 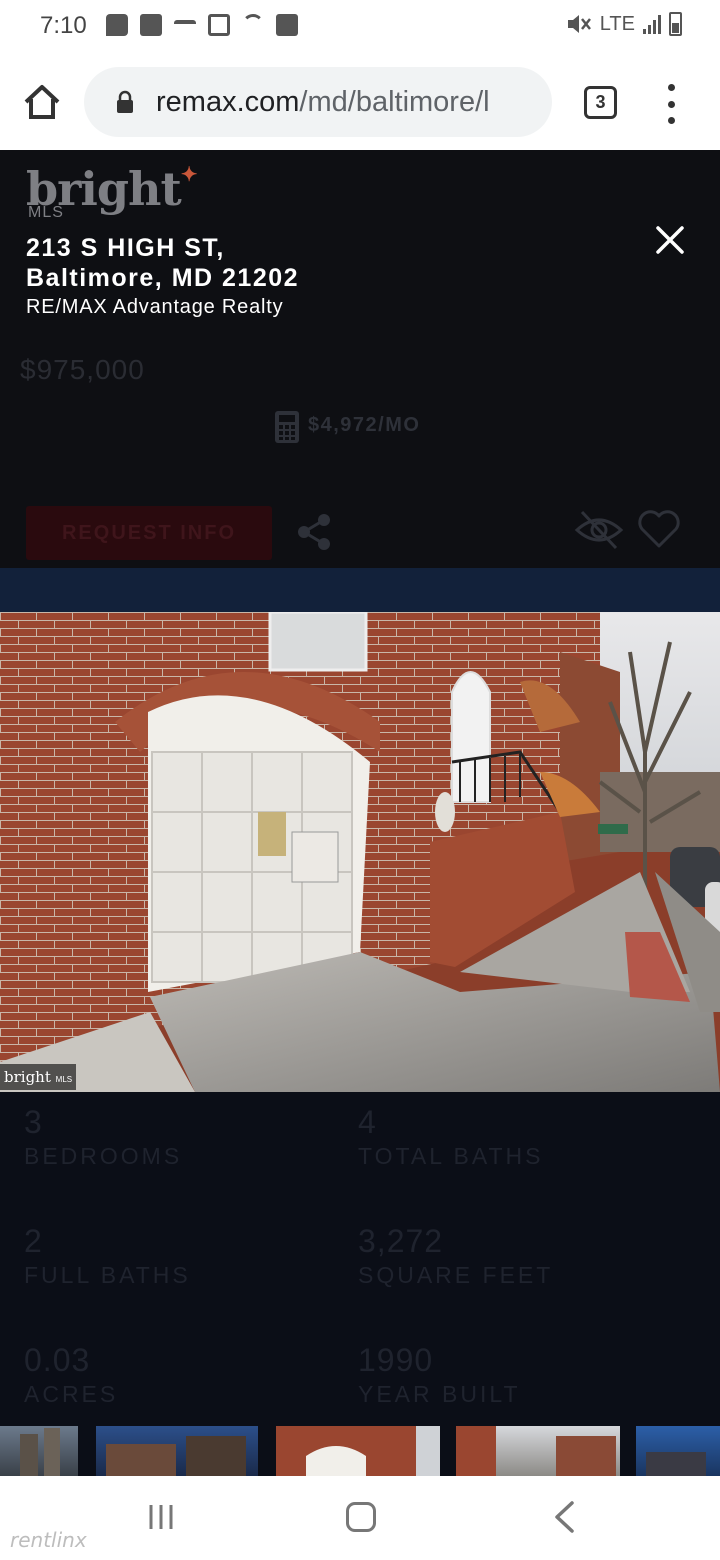 I want to click on rentlinx-watermark: rentlinx, so click(x=48, y=1540).